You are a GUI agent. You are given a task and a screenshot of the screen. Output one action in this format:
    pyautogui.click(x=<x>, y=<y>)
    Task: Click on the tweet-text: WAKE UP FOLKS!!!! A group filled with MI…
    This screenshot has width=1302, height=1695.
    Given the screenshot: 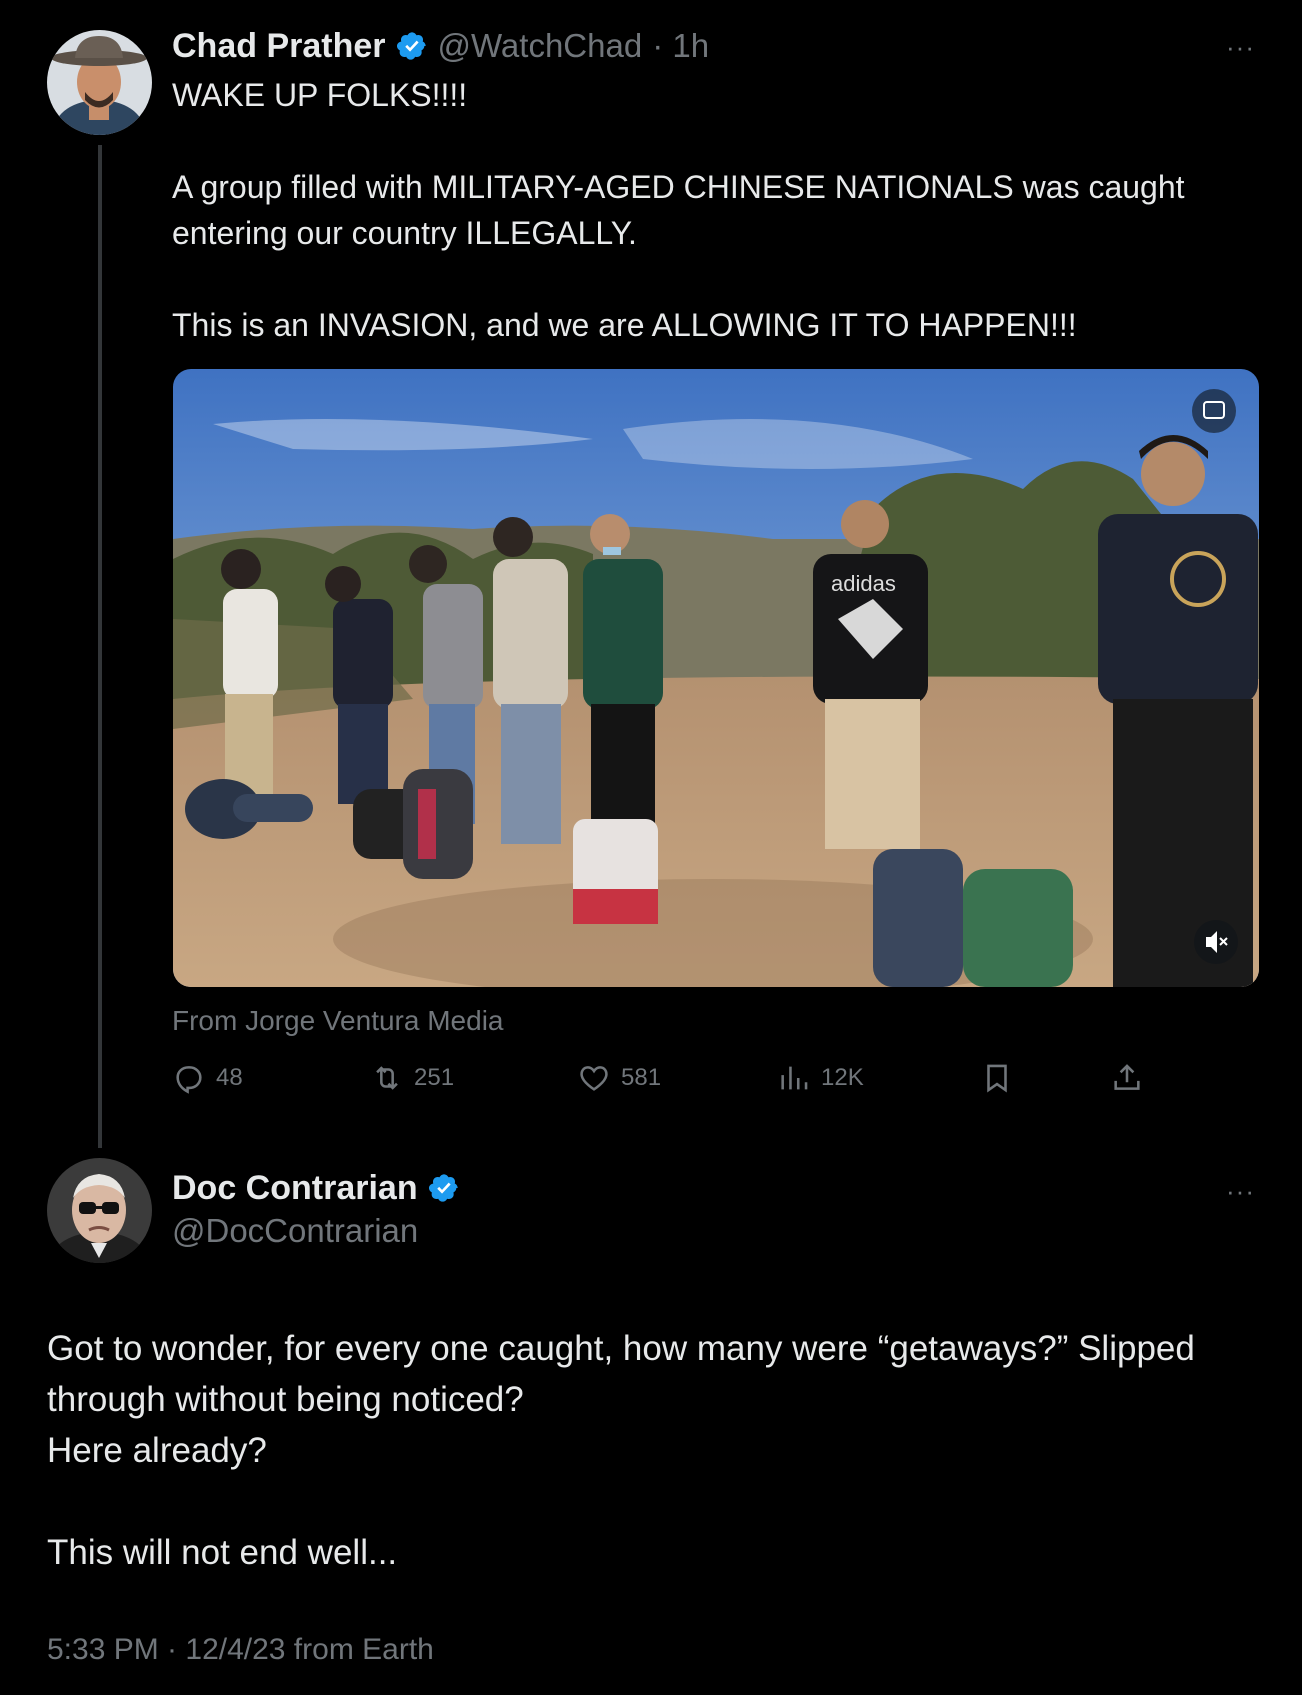 What is the action you would take?
    pyautogui.click(x=678, y=210)
    